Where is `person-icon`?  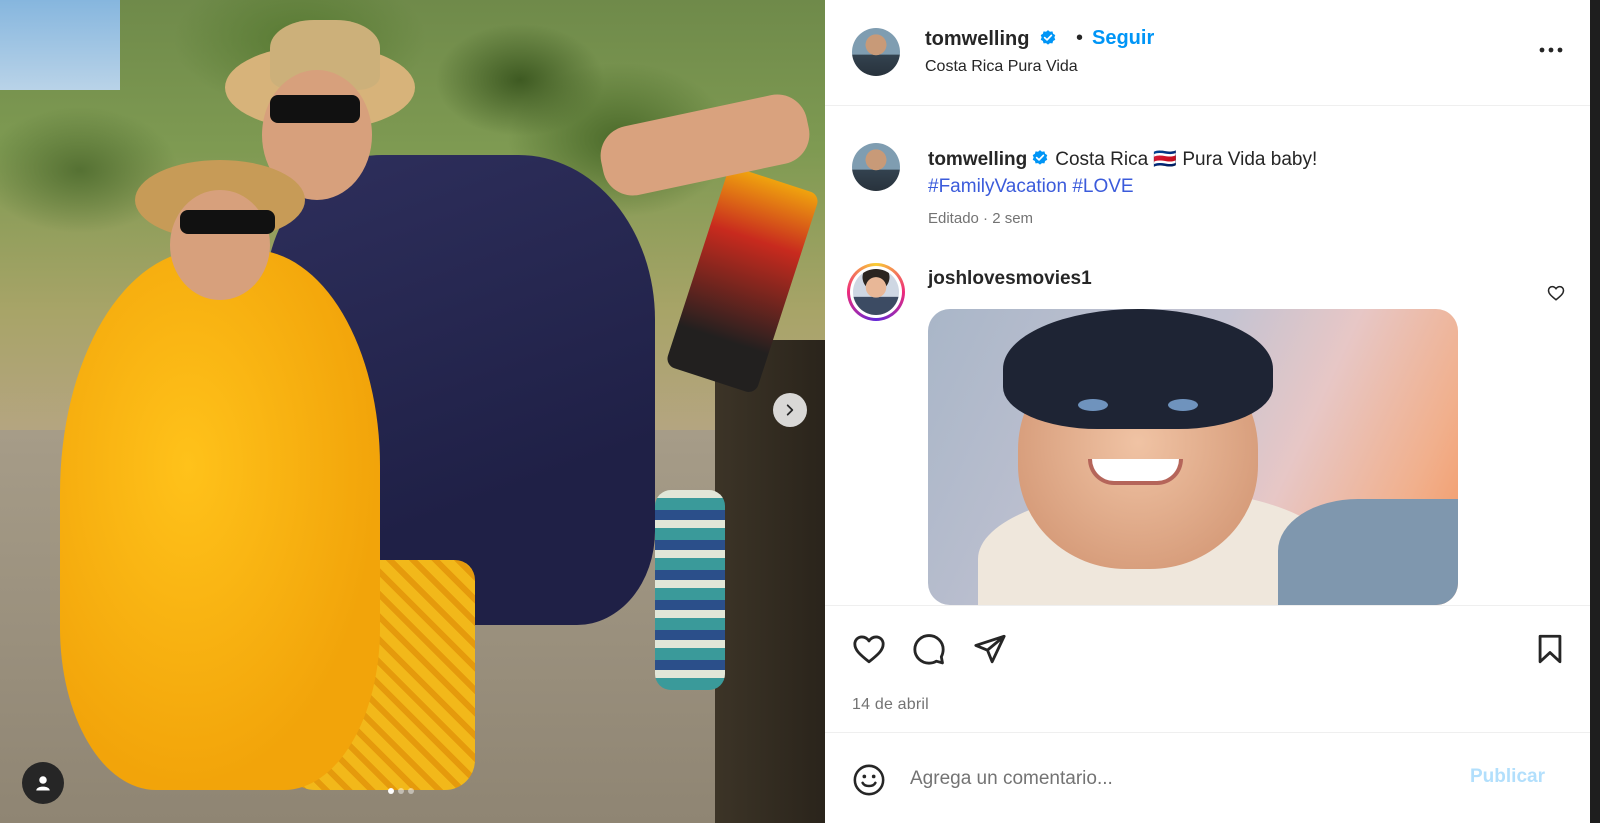 person-icon is located at coordinates (43, 783).